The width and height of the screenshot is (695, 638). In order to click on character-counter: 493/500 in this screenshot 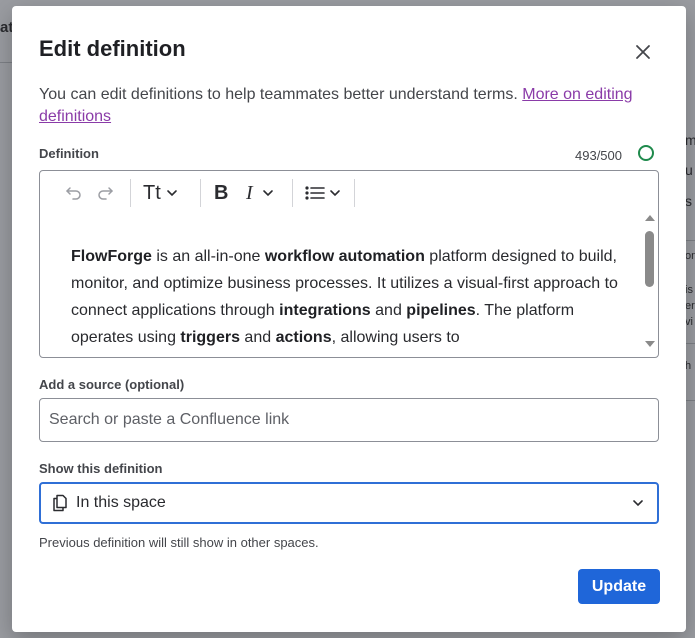, I will do `click(598, 155)`.